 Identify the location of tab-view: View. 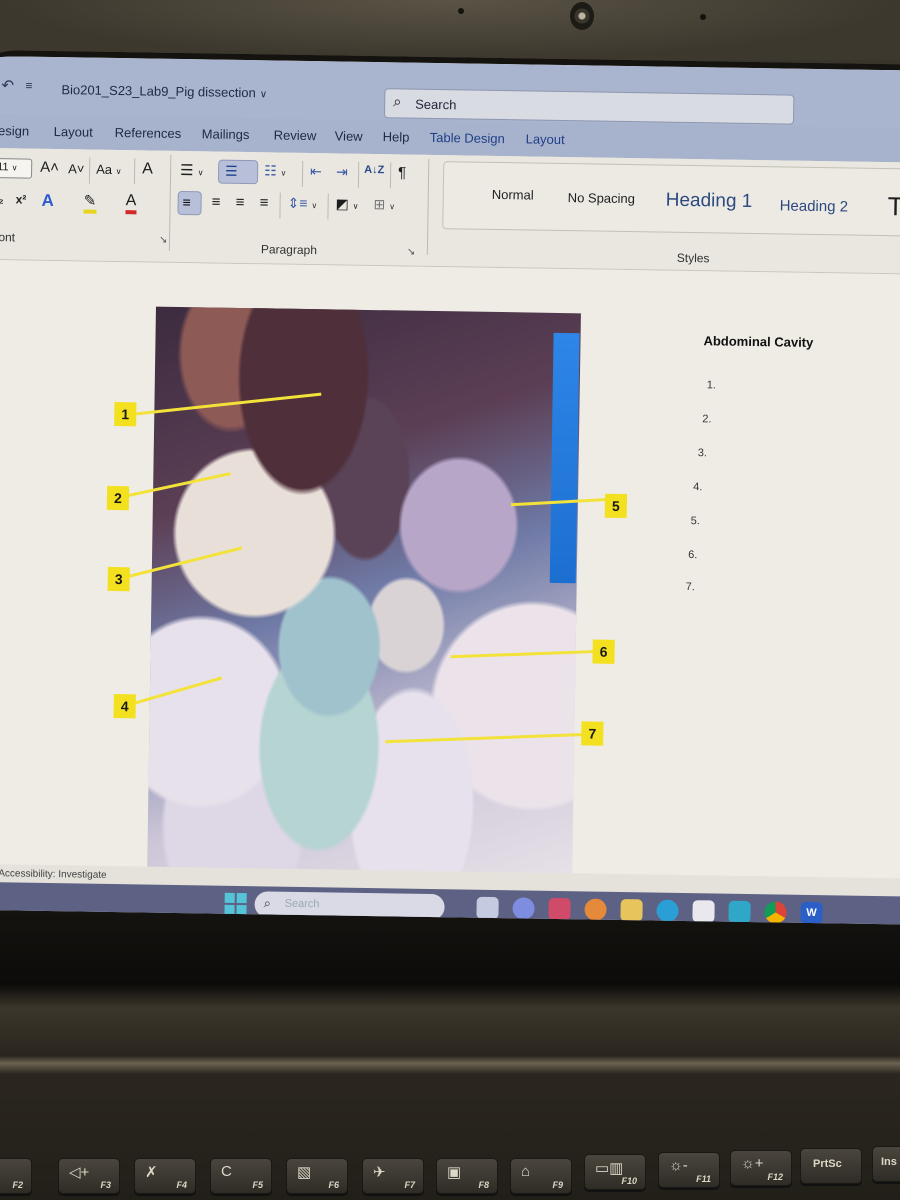
(349, 135).